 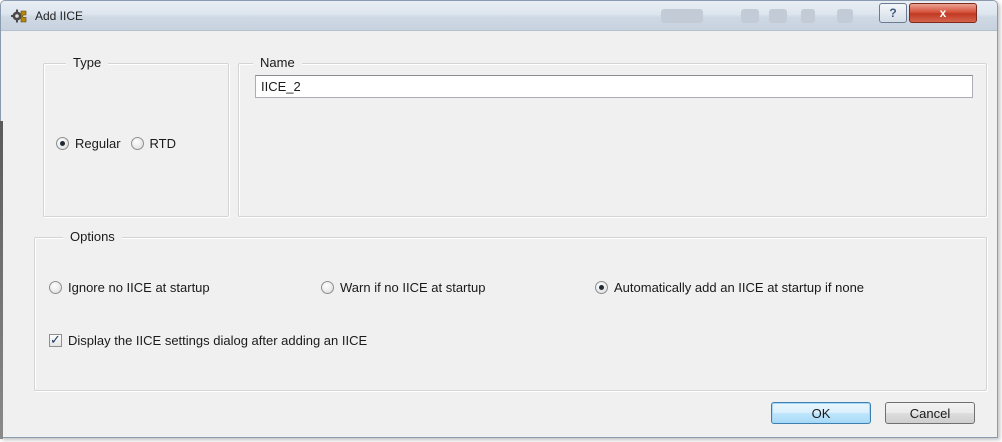 What do you see at coordinates (62, 143) in the screenshot?
I see `regular-radio` at bounding box center [62, 143].